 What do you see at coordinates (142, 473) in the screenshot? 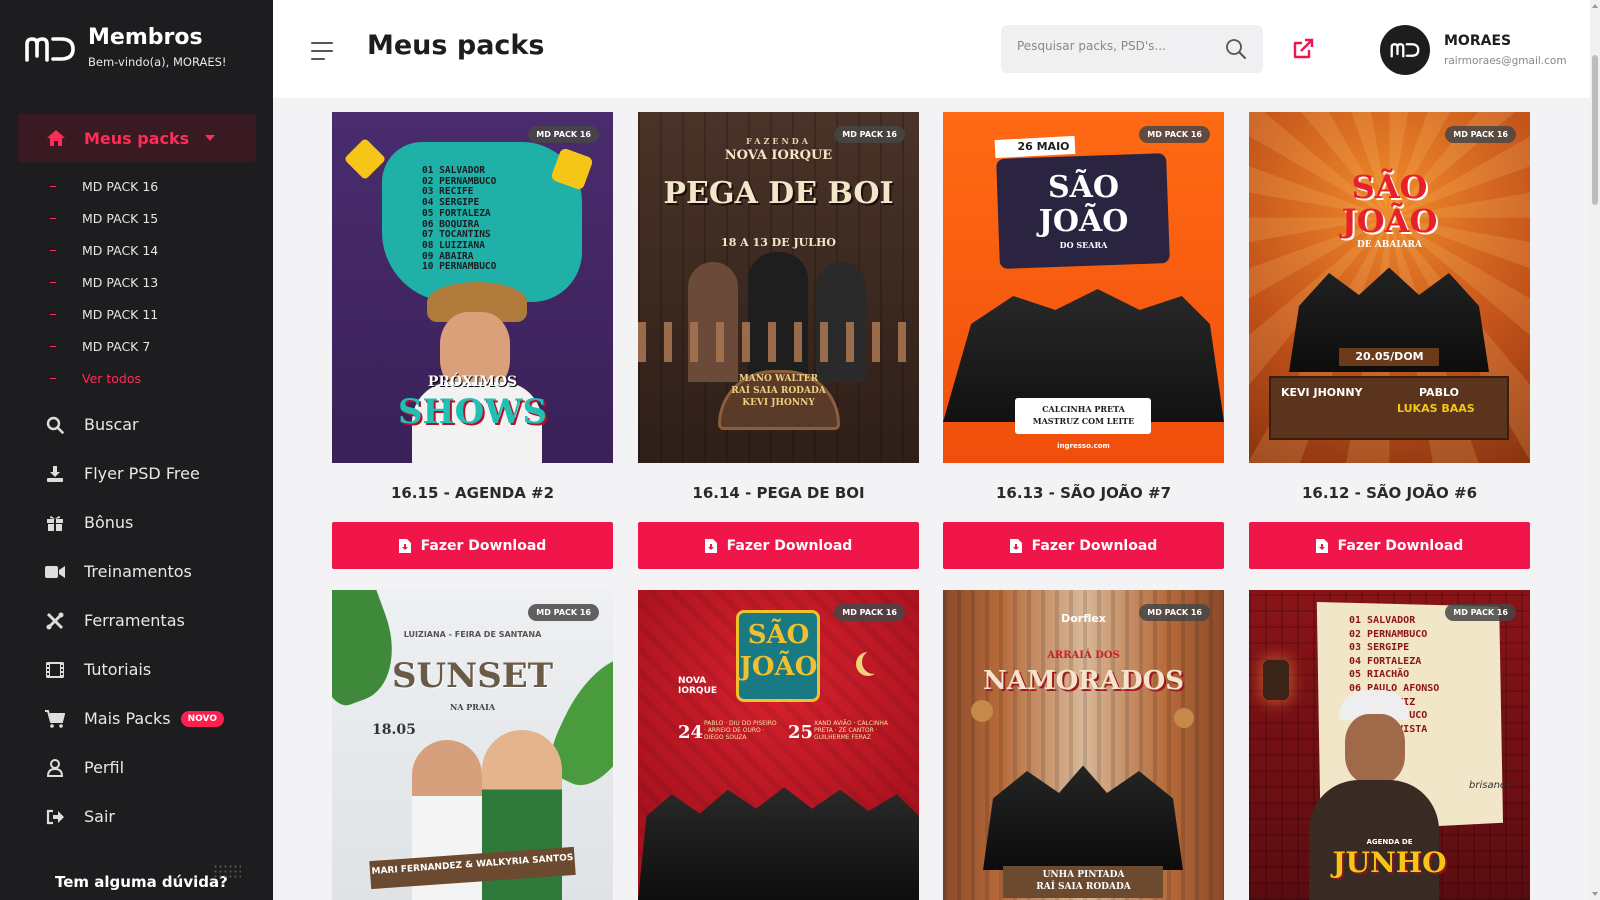
I see `menu-label: Flyer PSD Free` at bounding box center [142, 473].